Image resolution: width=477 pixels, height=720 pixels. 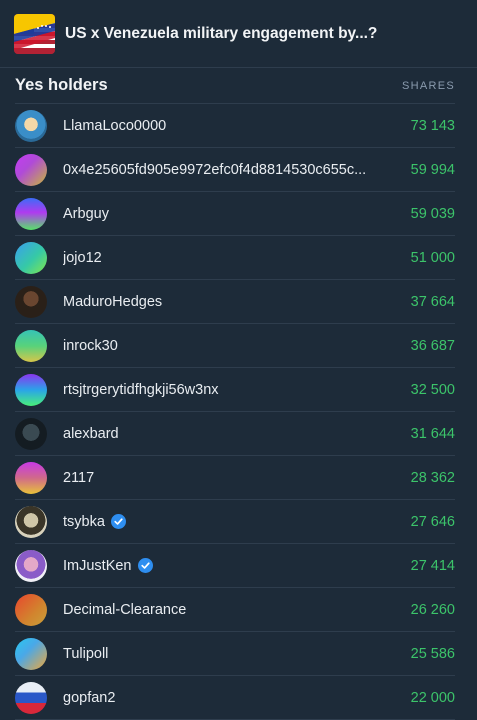 What do you see at coordinates (432, 257) in the screenshot?
I see `holder-shares: 51 000` at bounding box center [432, 257].